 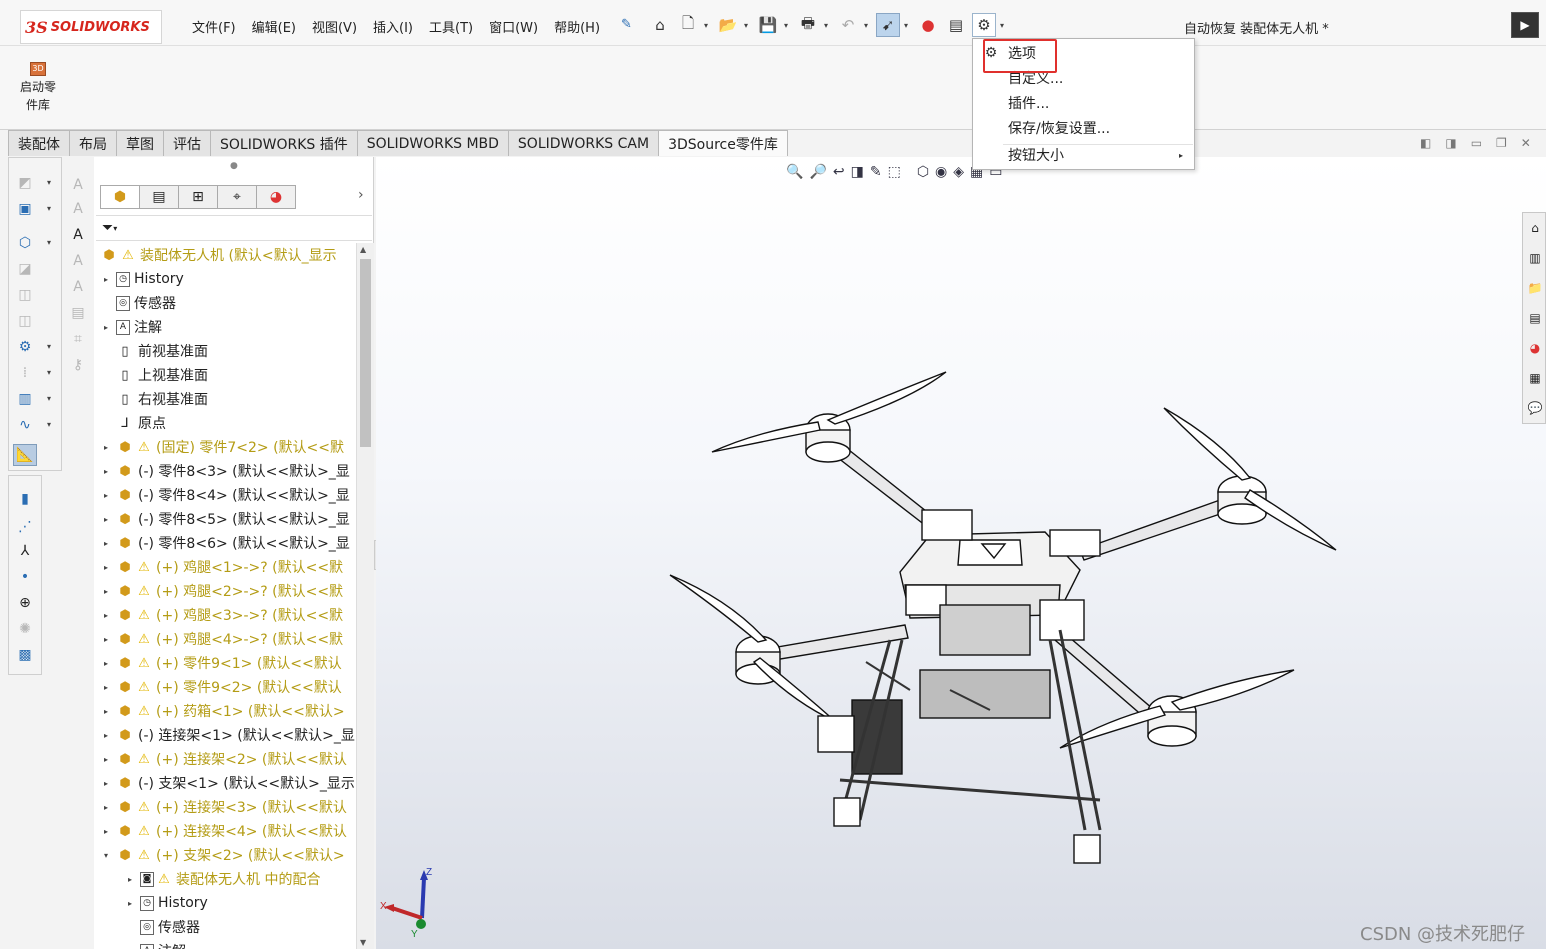 I want to click on menu-item-button-size: 按钮大小 ▸, so click(x=1083, y=155).